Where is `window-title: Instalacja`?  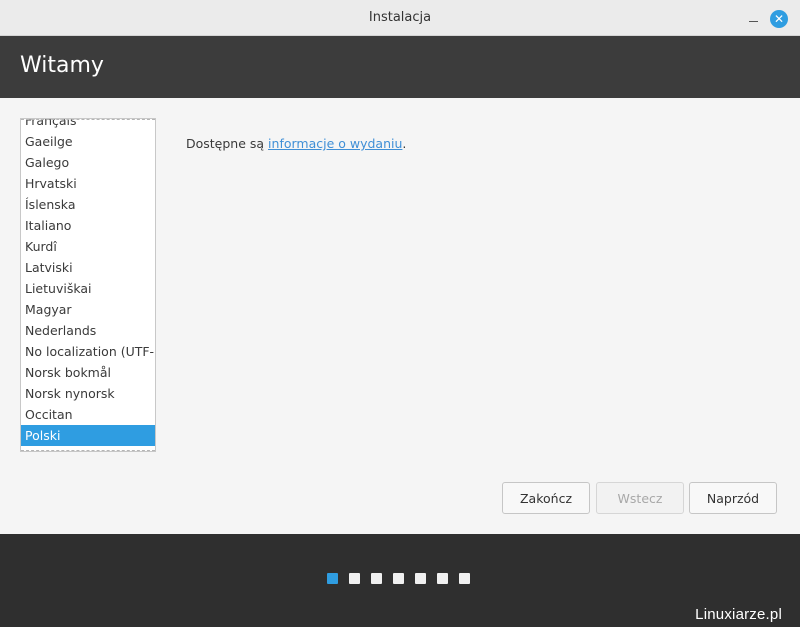 window-title: Instalacja is located at coordinates (400, 17).